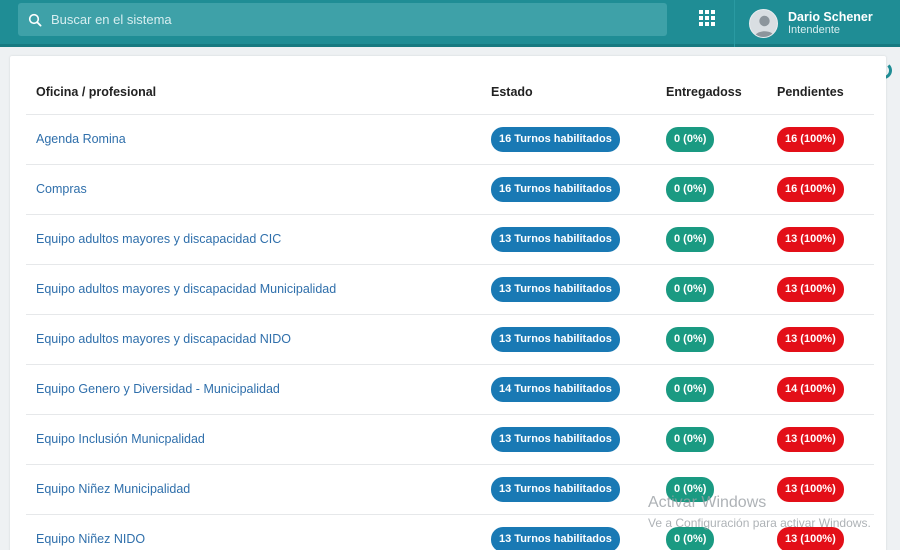 The width and height of the screenshot is (900, 550). I want to click on search-icon, so click(35, 20).